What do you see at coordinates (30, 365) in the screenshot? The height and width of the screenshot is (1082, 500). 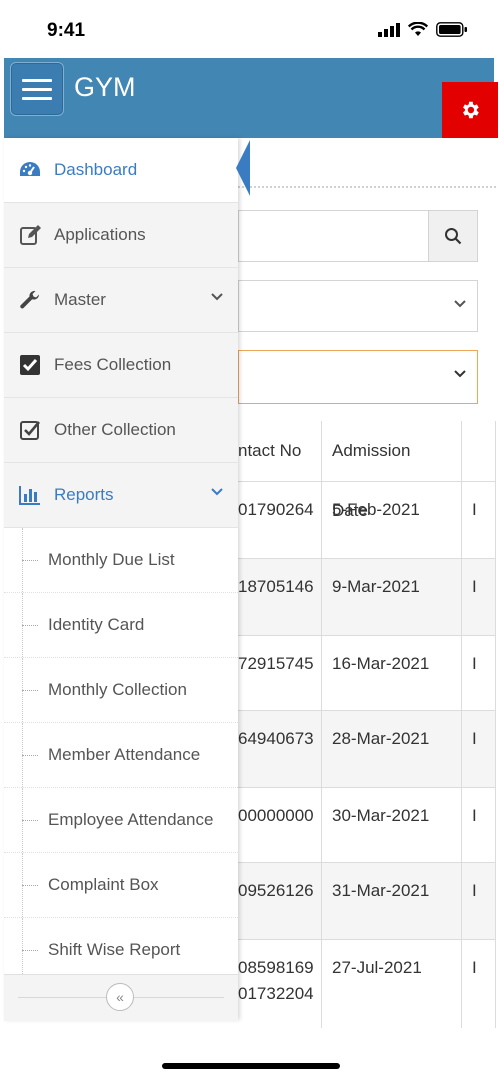 I see `checkbox-checked-icon` at bounding box center [30, 365].